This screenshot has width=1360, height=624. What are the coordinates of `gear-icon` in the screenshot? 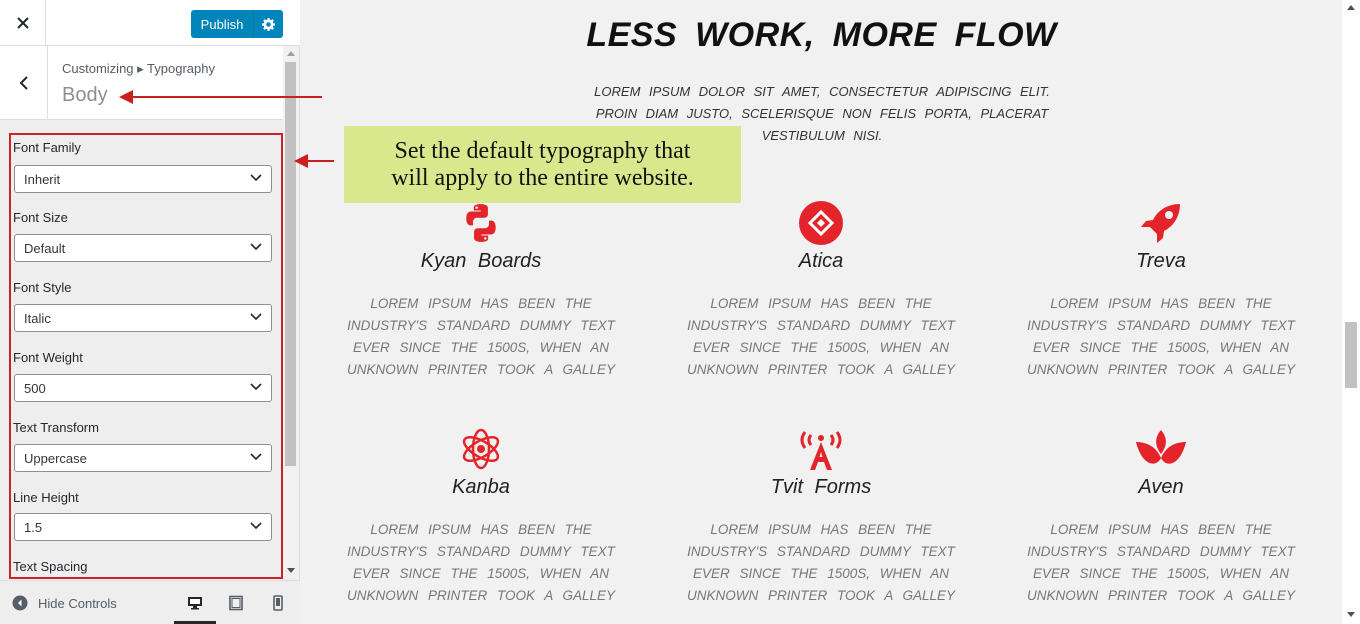 It's located at (268, 24).